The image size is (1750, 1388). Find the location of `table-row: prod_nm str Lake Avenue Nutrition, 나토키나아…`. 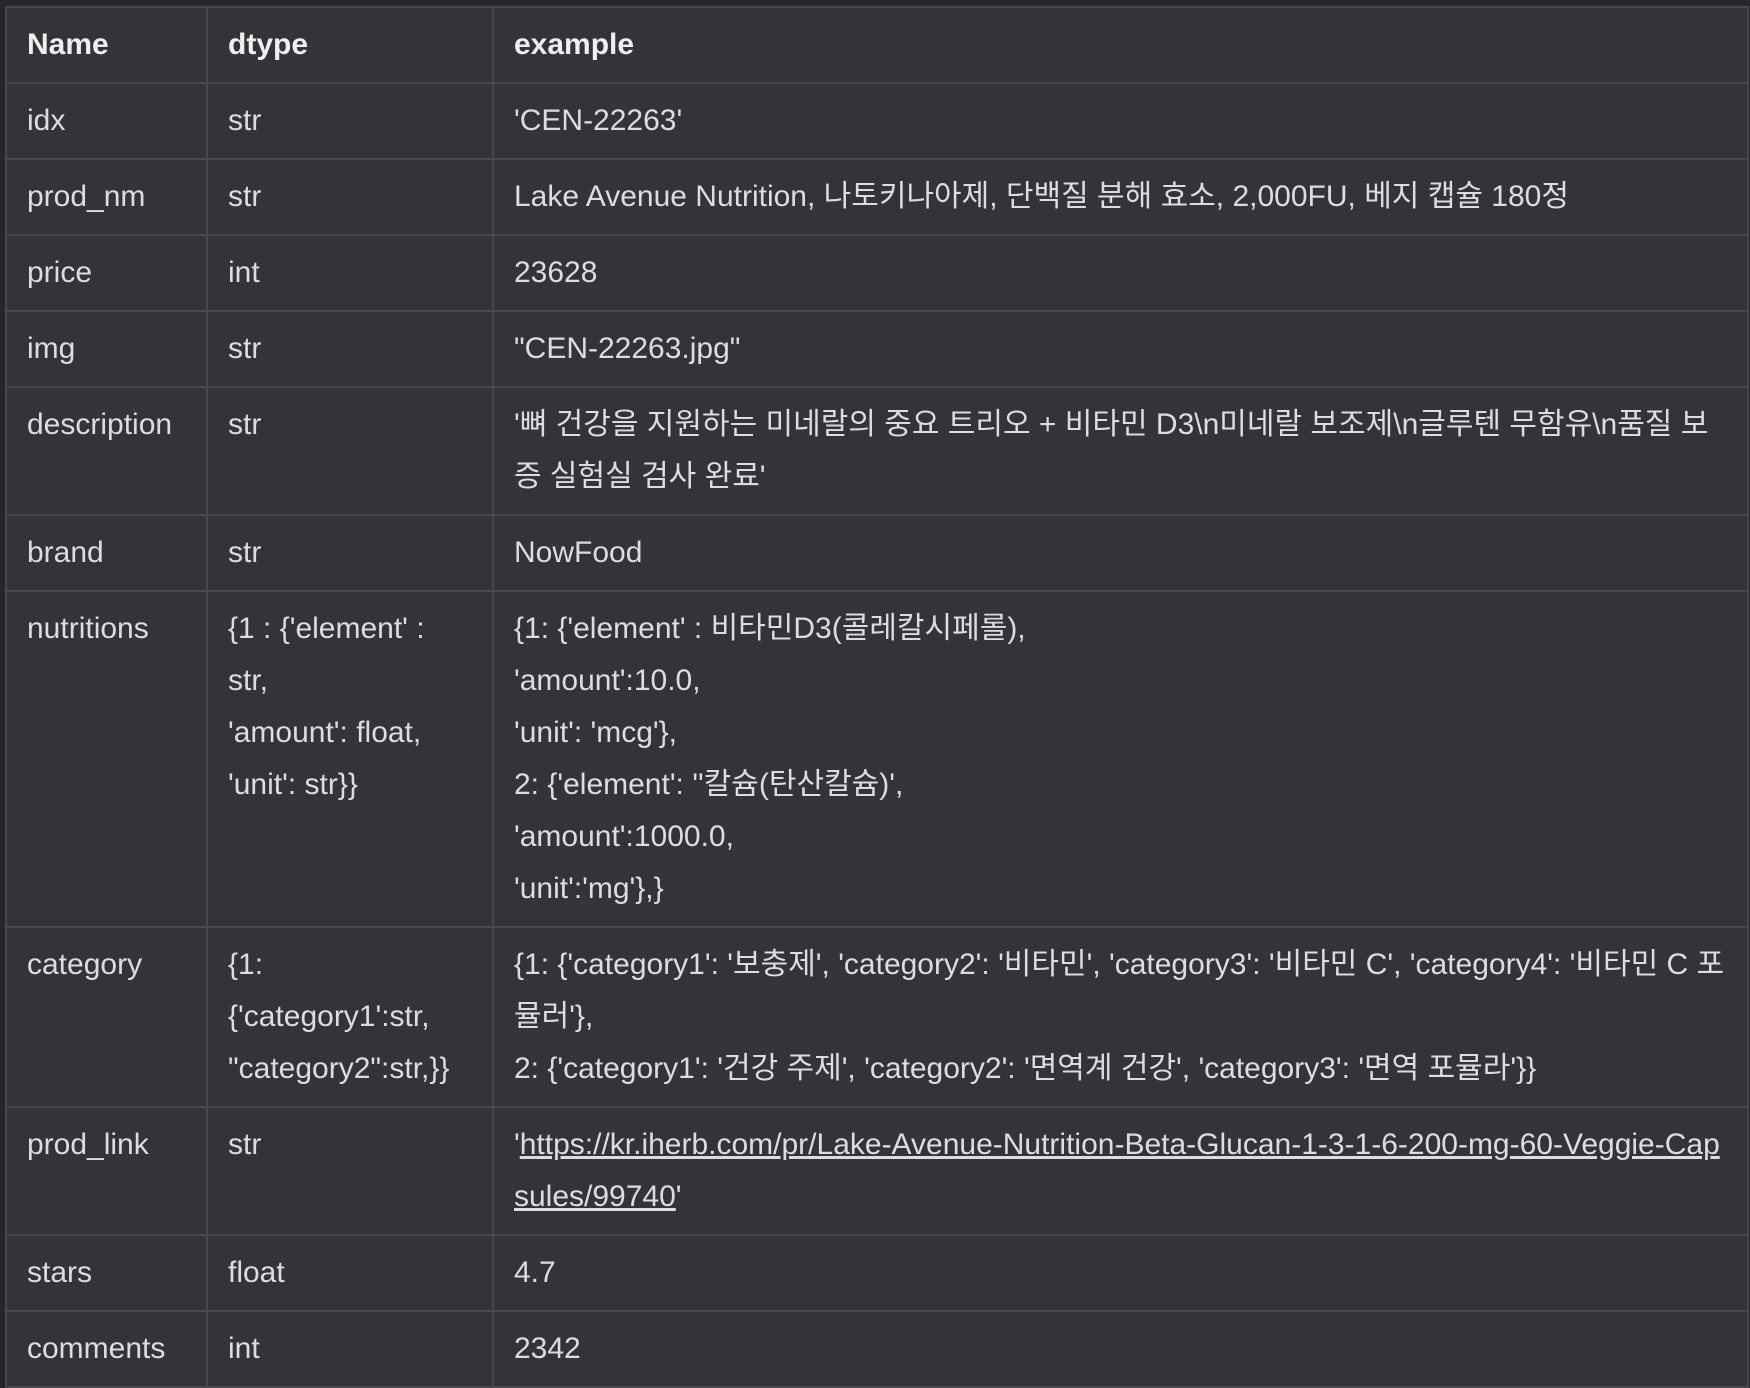

table-row: prod_nm str Lake Avenue Nutrition, 나토키나아… is located at coordinates (877, 197).